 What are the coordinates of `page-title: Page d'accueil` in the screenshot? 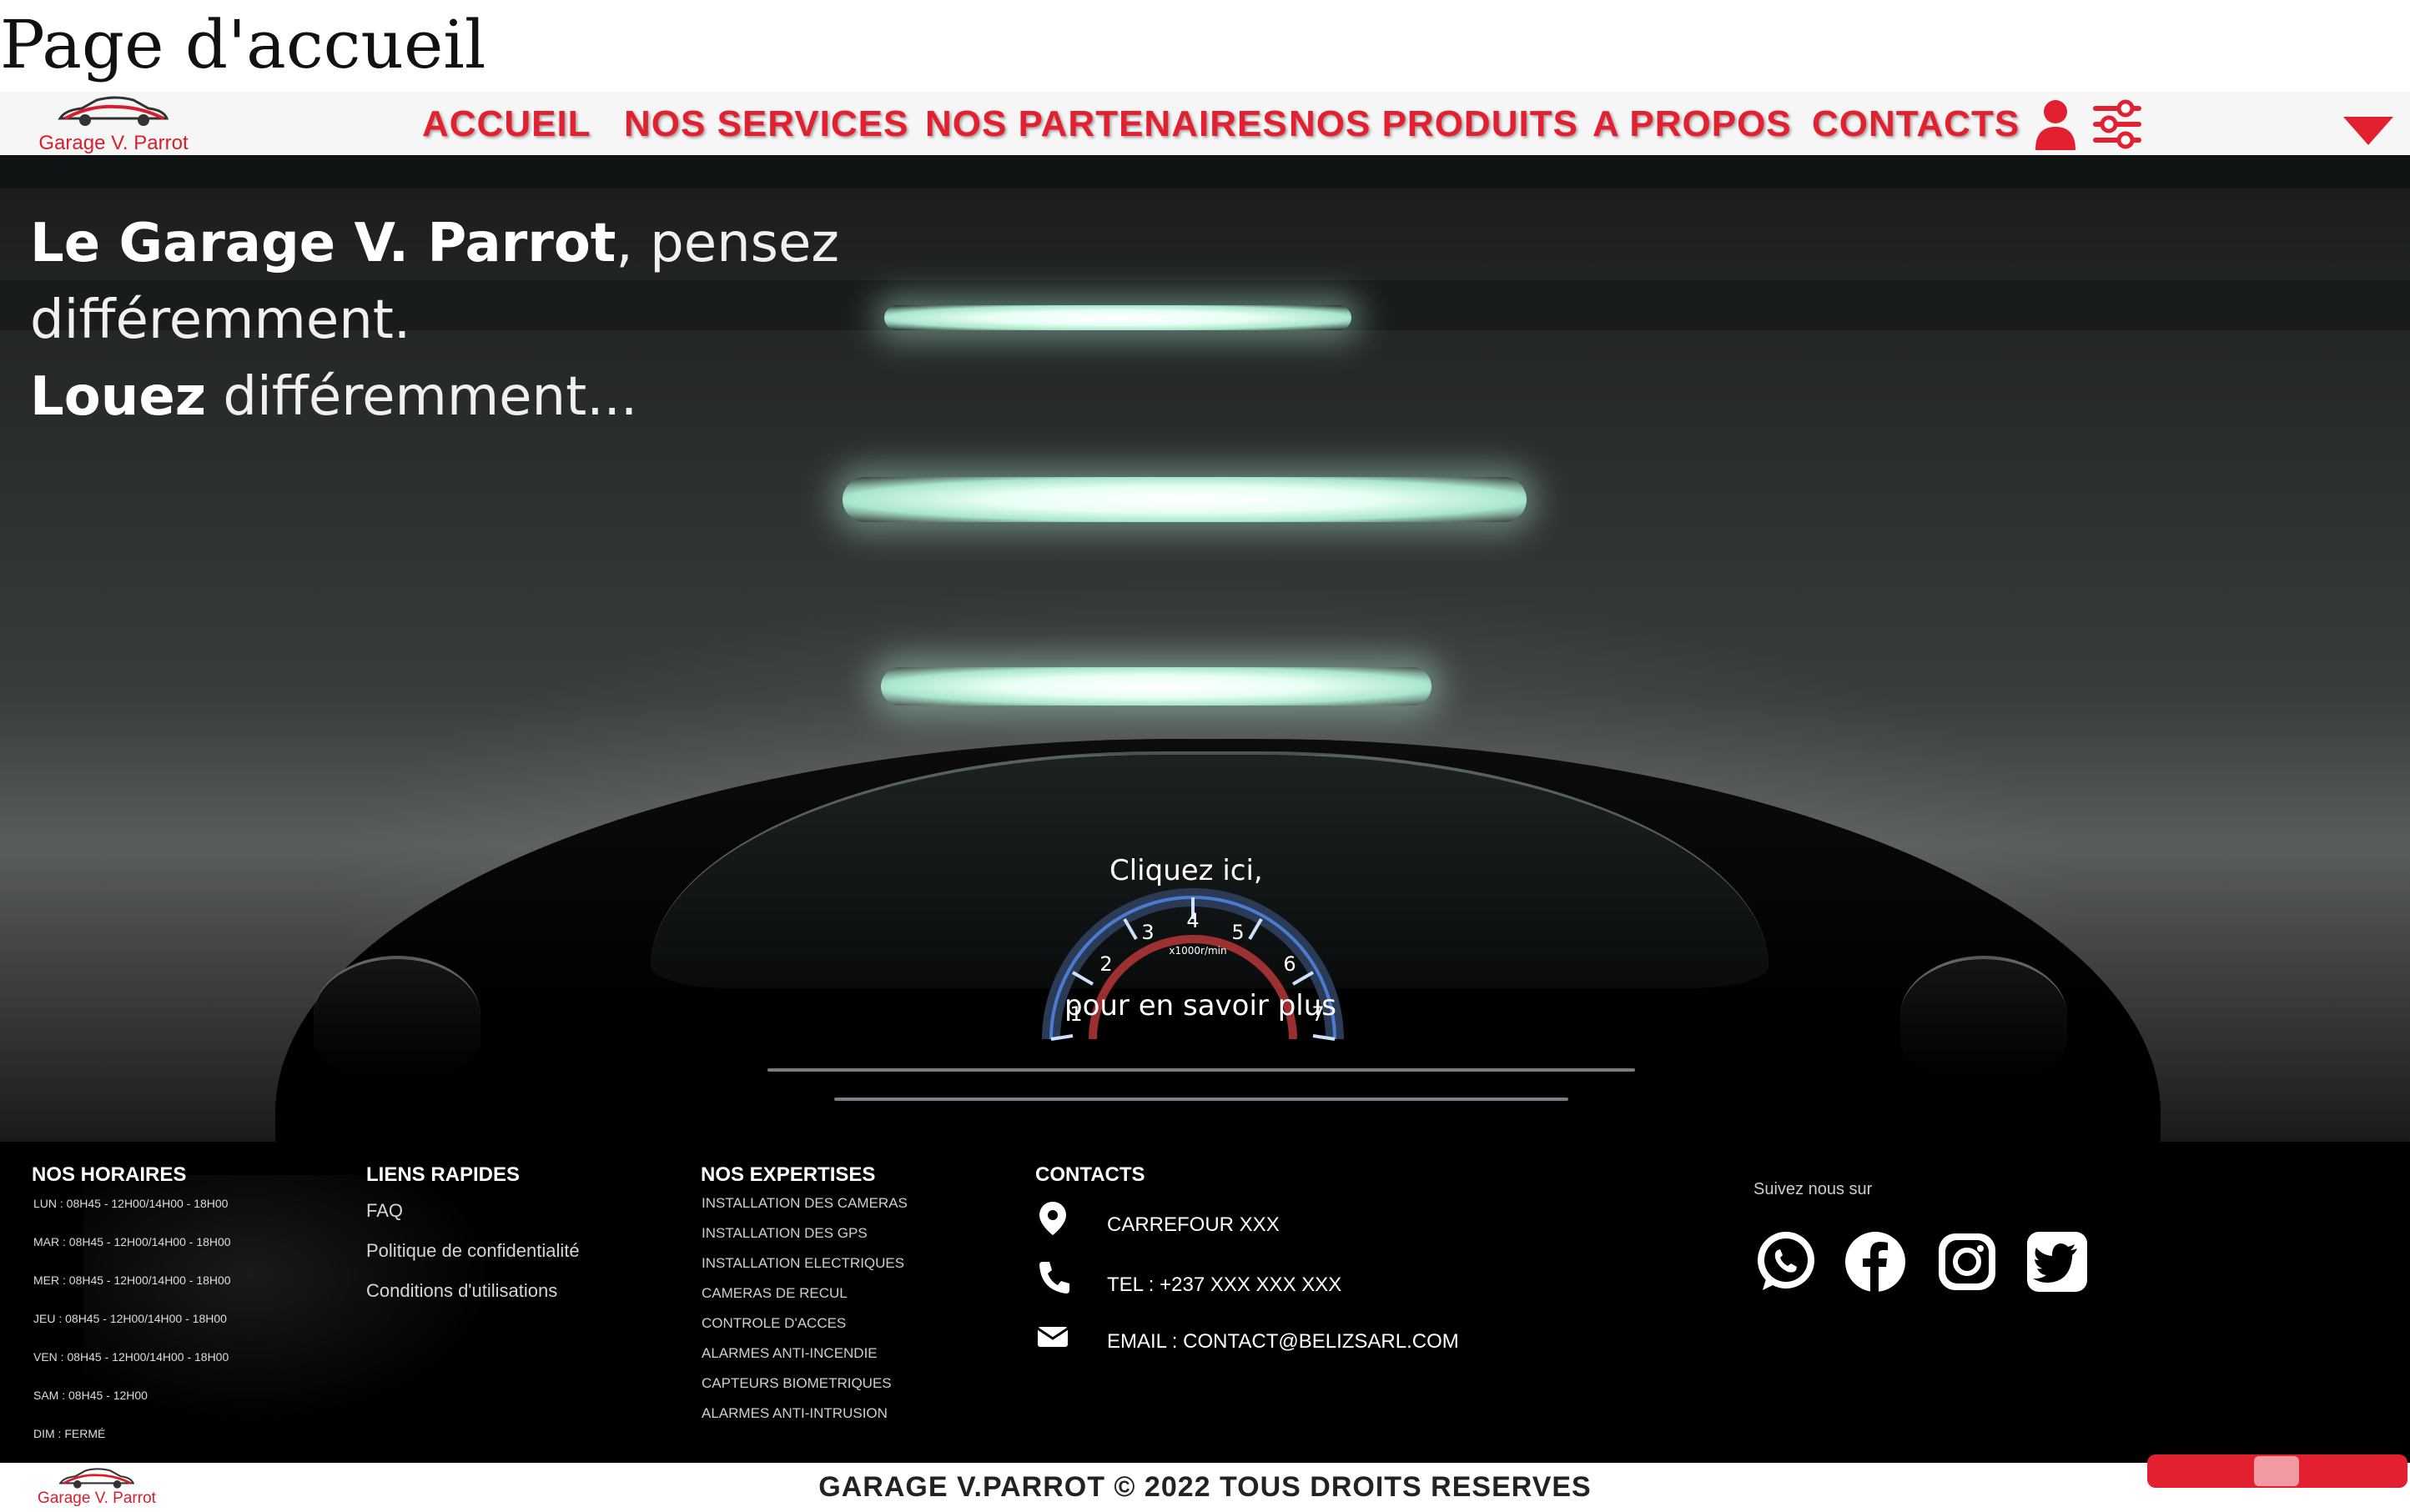 It's located at (243, 44).